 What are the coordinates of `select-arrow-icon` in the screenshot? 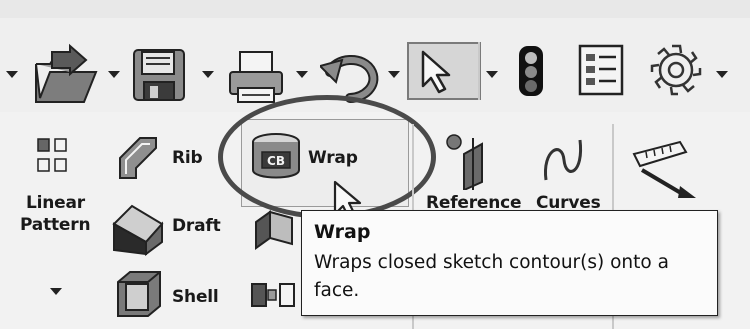 It's located at (439, 72).